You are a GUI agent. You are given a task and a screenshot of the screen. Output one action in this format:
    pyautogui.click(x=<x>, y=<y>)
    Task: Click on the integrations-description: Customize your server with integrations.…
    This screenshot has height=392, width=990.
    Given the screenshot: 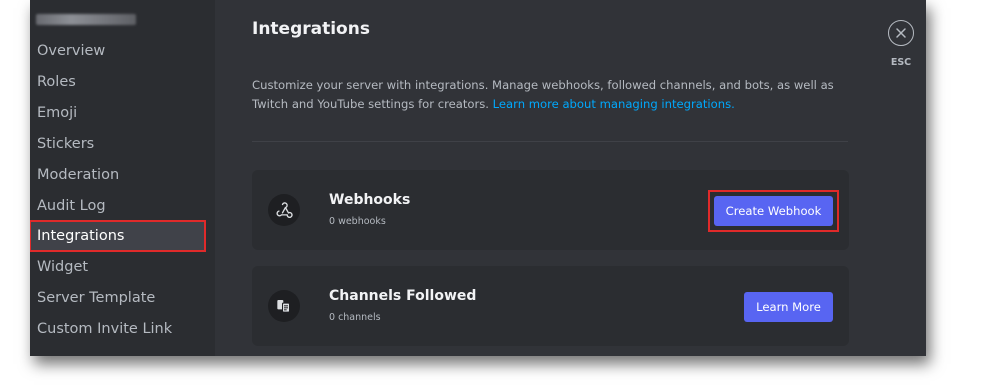 What is the action you would take?
    pyautogui.click(x=552, y=95)
    